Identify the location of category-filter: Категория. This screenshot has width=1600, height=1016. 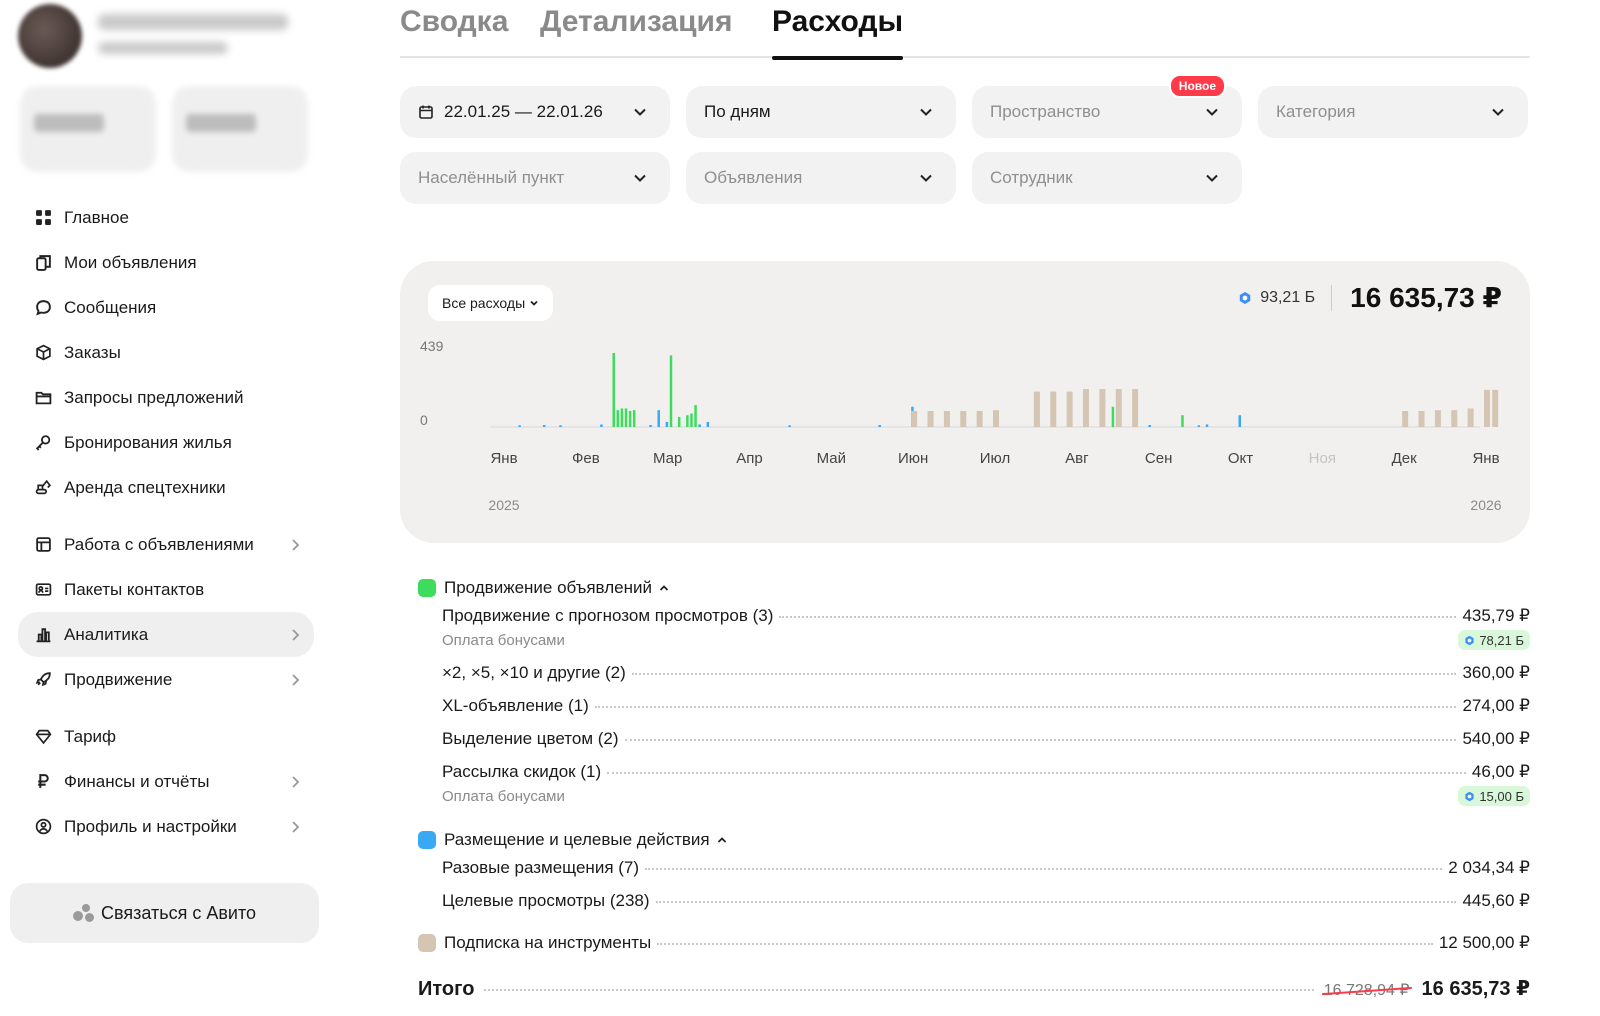
(1393, 112).